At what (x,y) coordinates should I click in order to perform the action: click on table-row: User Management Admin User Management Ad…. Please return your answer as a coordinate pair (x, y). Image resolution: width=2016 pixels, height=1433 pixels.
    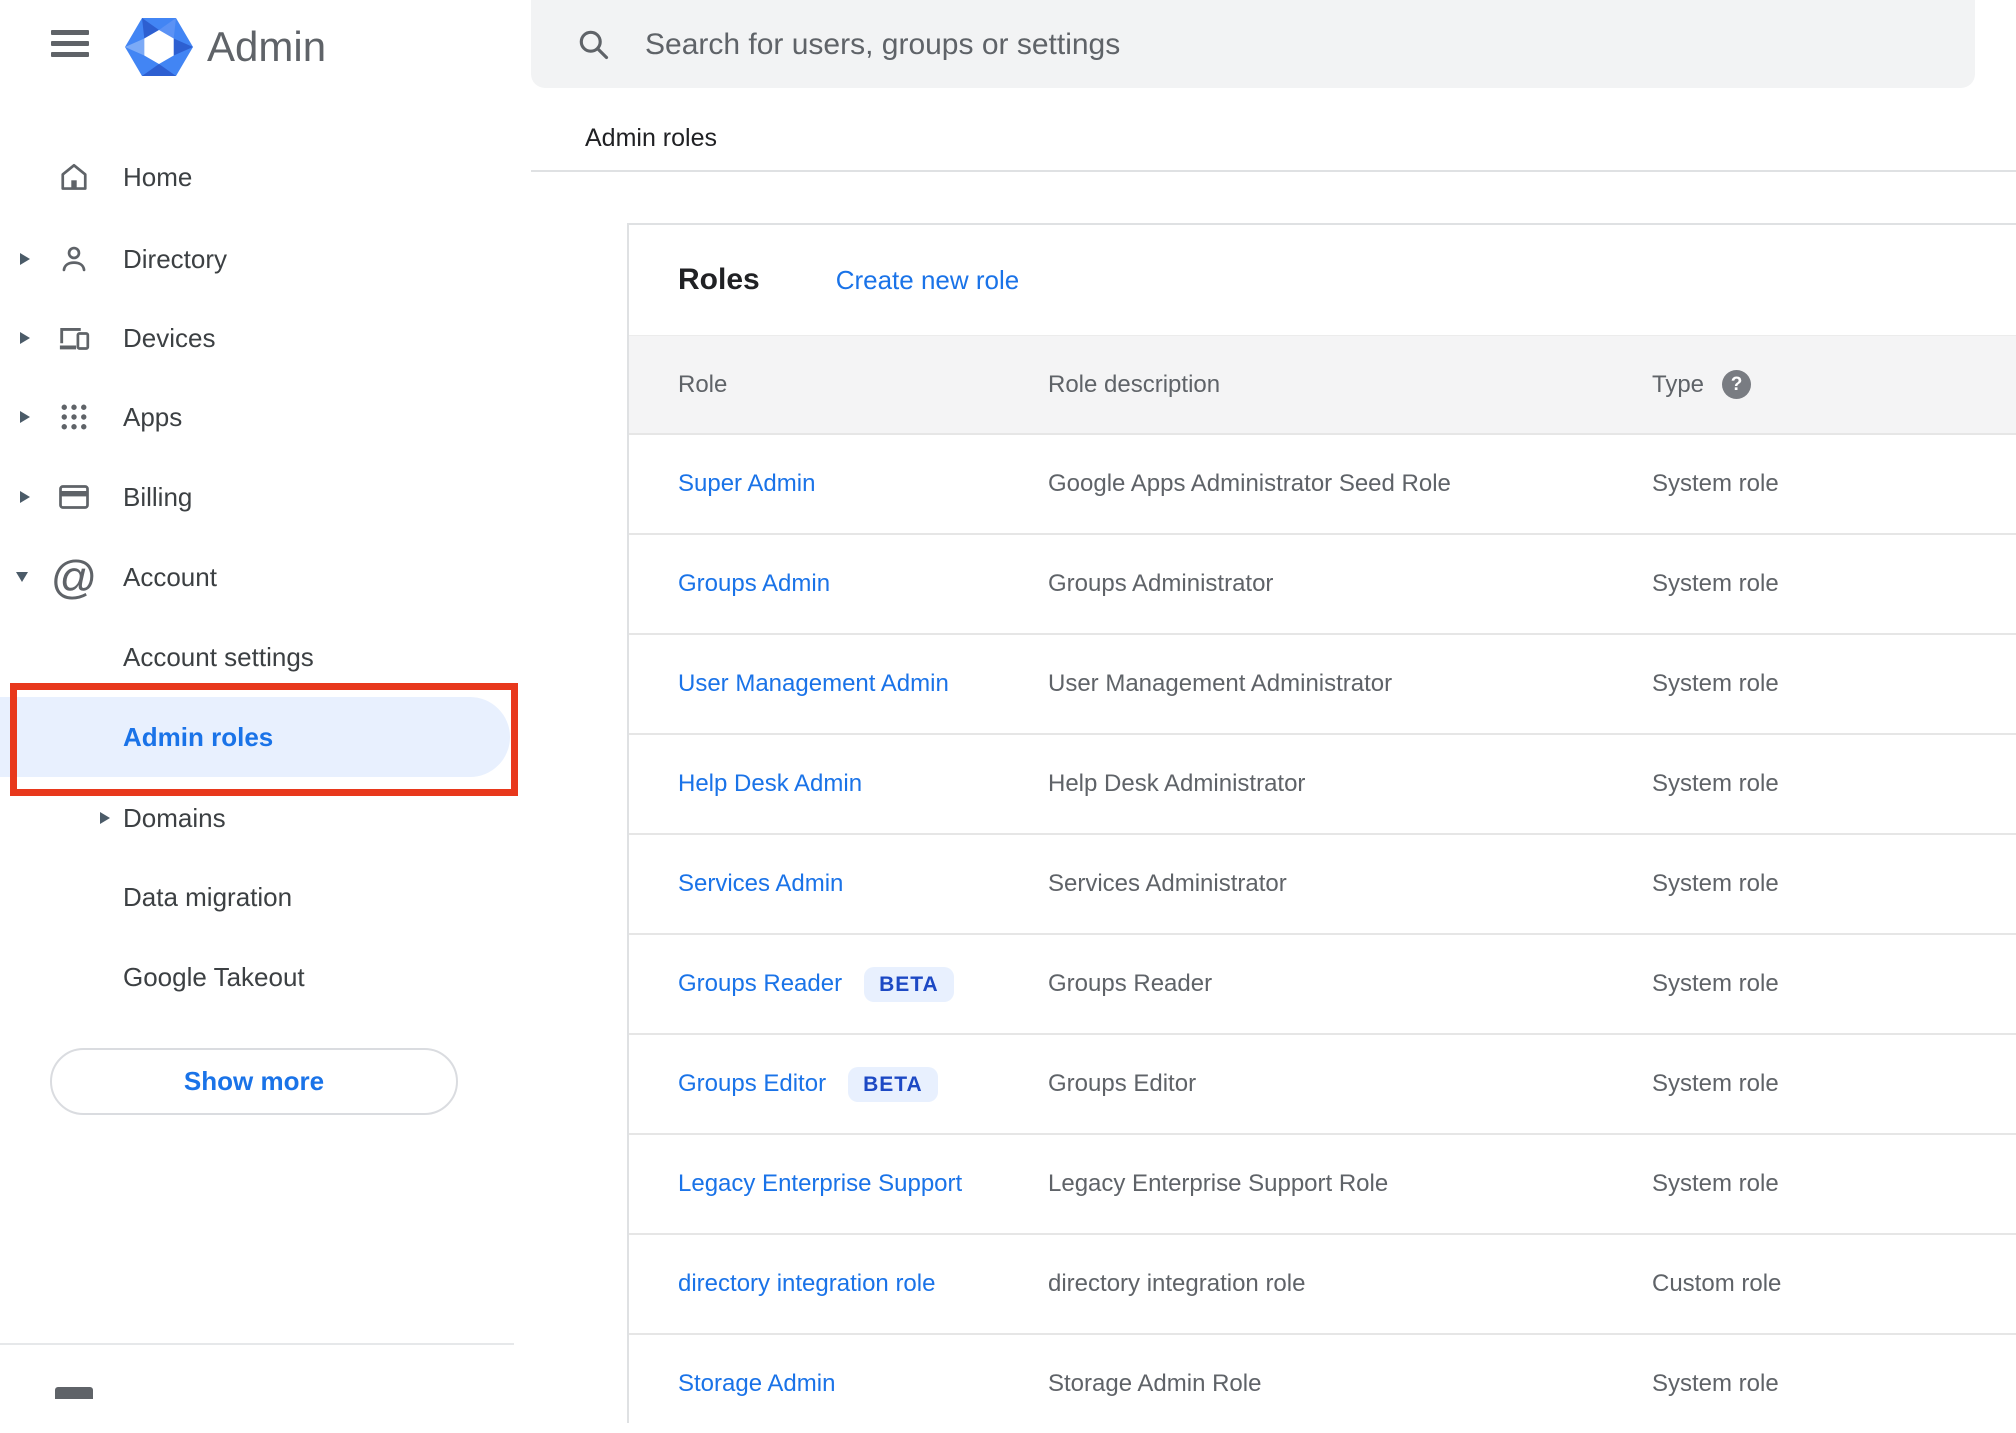
    Looking at the image, I should click on (1322, 683).